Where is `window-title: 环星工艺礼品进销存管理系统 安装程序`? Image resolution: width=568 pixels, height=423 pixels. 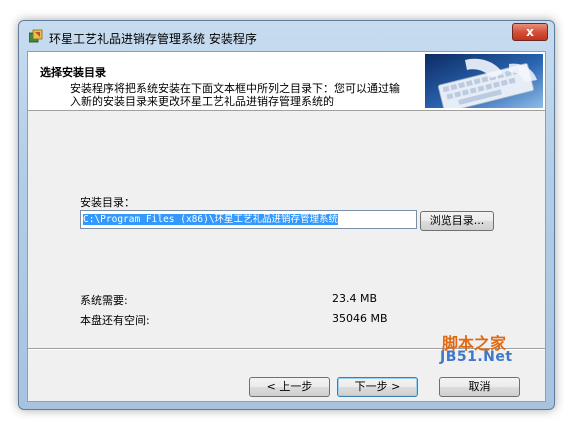 window-title: 环星工艺礼品进销存管理系统 安装程序 is located at coordinates (153, 39).